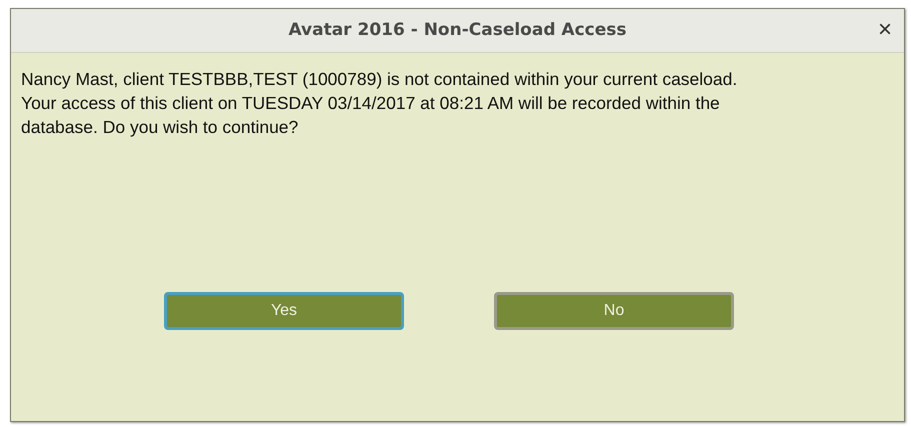 Image resolution: width=911 pixels, height=427 pixels. What do you see at coordinates (379, 103) in the screenshot?
I see `message-text: Nancy Mast, client TESTBBB,TEST (1000789) is not contained within your current caseload. Your access of this client on TUESDAY 03/14/2017 at 08:21 AM will be recorded within the database. Do you wish to continue?` at bounding box center [379, 103].